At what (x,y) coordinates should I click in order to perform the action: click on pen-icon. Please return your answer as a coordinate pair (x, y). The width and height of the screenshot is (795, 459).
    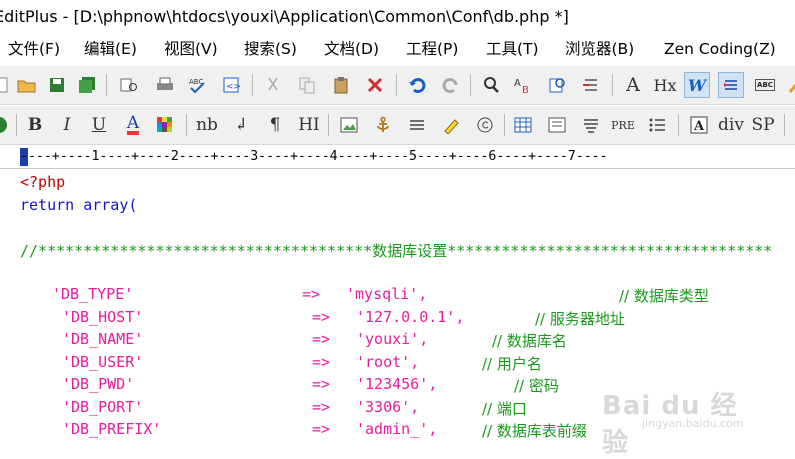
    Looking at the image, I should click on (788, 85).